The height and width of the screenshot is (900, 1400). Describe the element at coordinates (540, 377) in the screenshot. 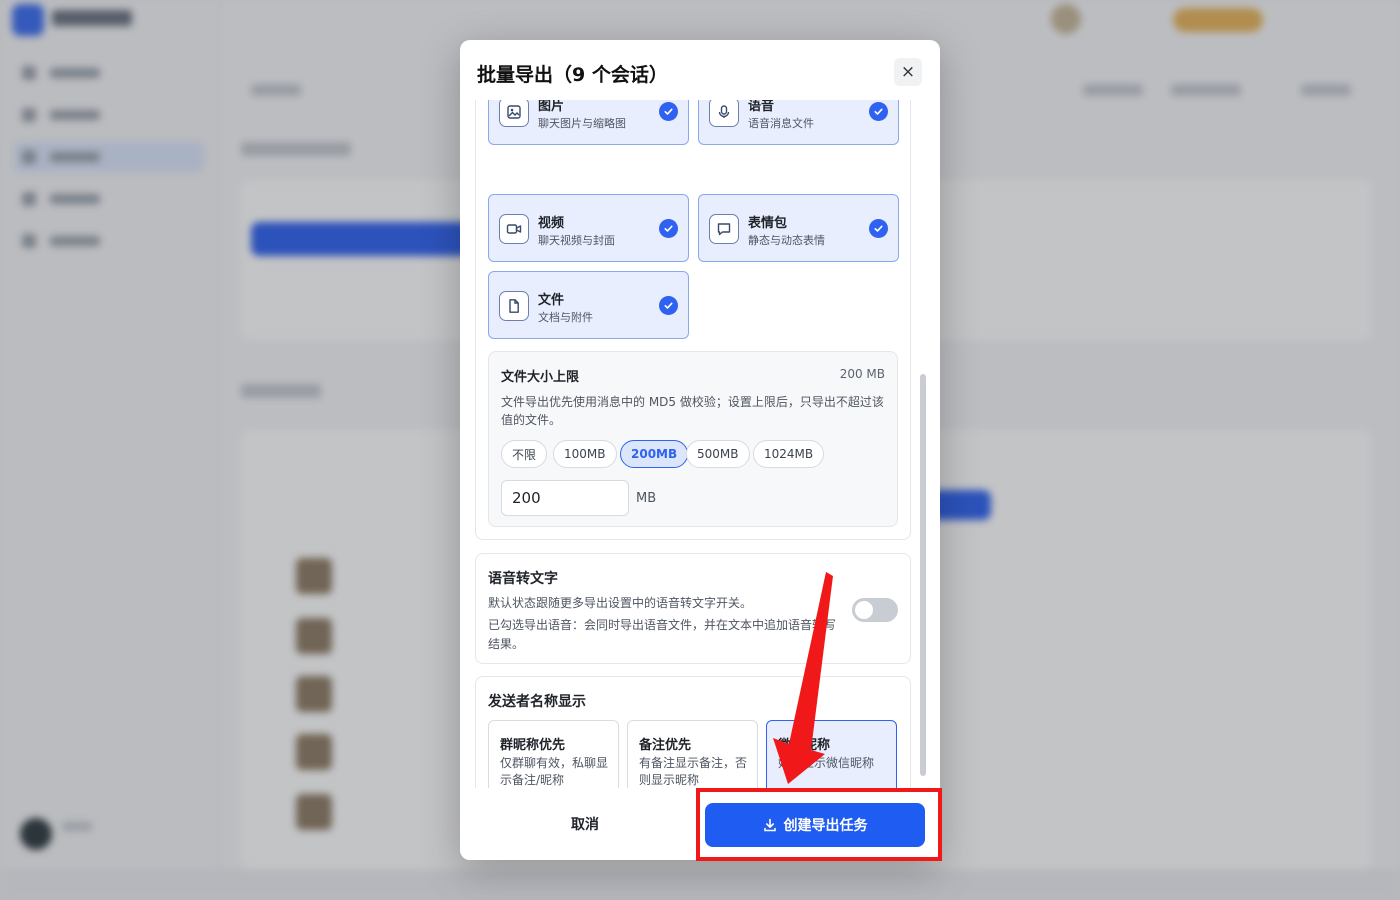

I see `file-size-title: 文件大小上限` at that location.